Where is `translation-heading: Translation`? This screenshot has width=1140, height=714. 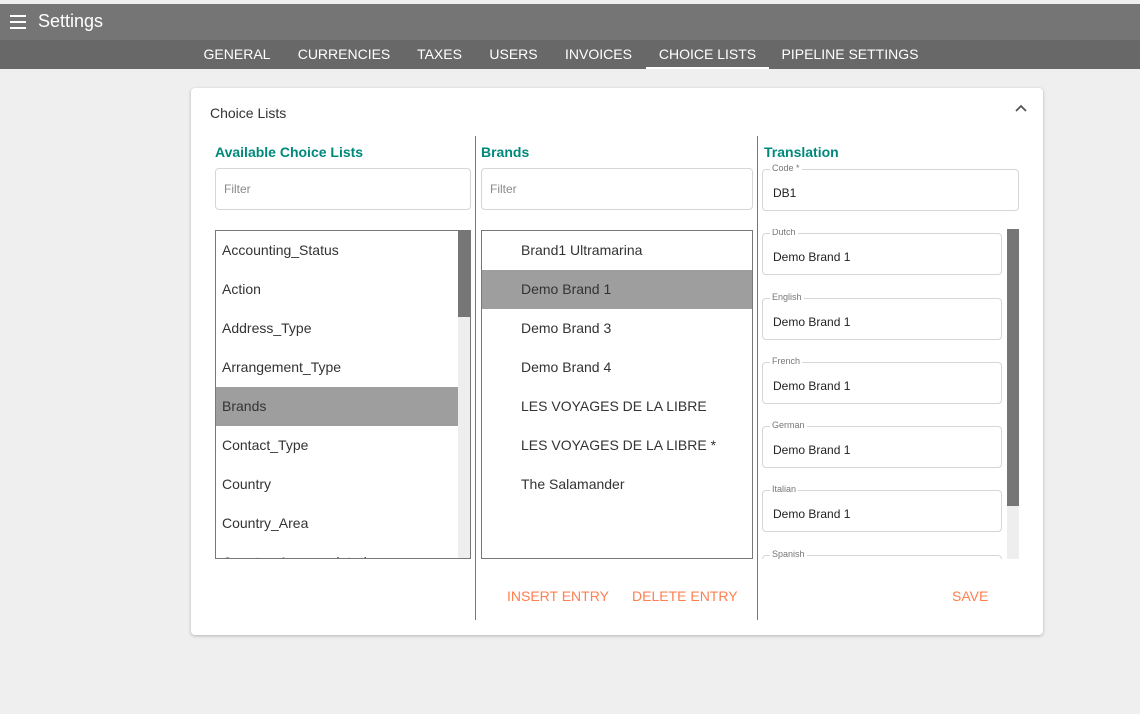
translation-heading: Translation is located at coordinates (801, 152).